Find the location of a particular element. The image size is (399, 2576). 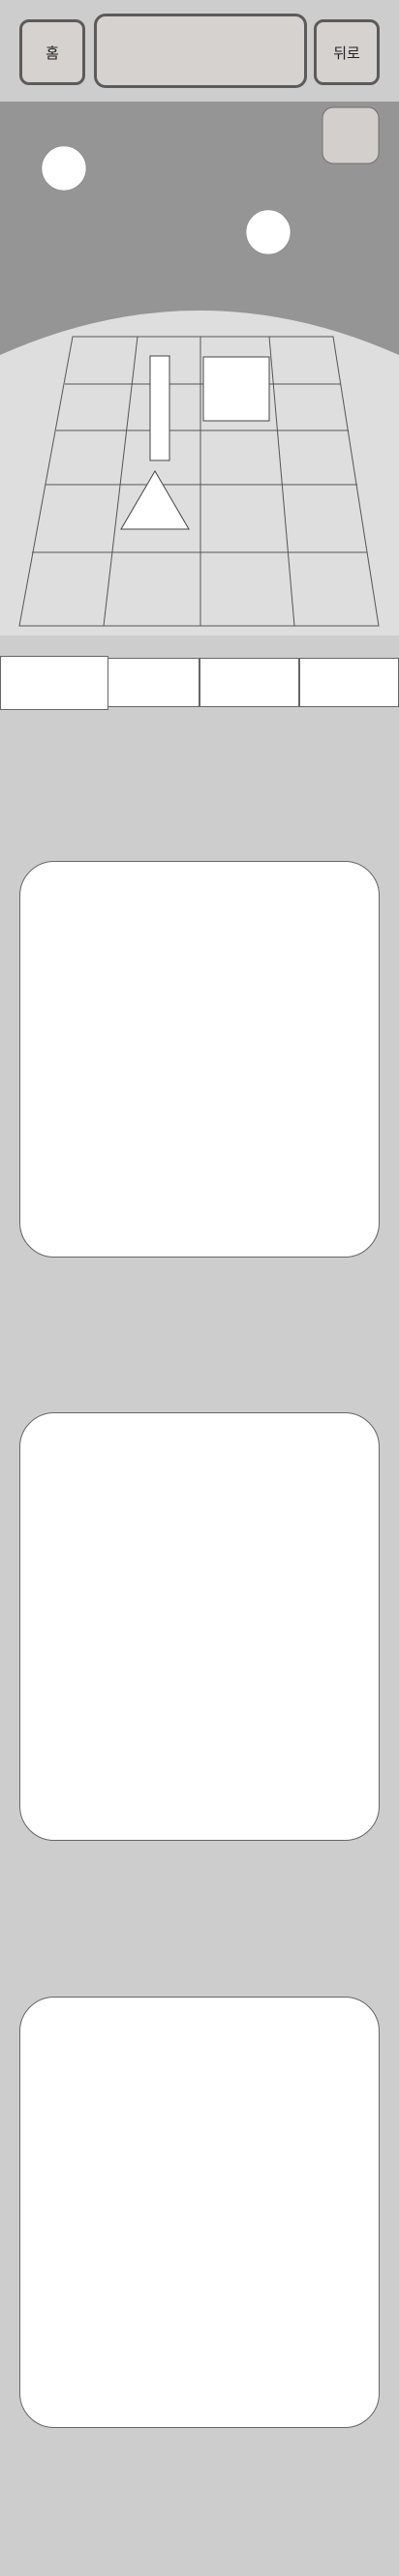

tall-block-object is located at coordinates (159, 408).